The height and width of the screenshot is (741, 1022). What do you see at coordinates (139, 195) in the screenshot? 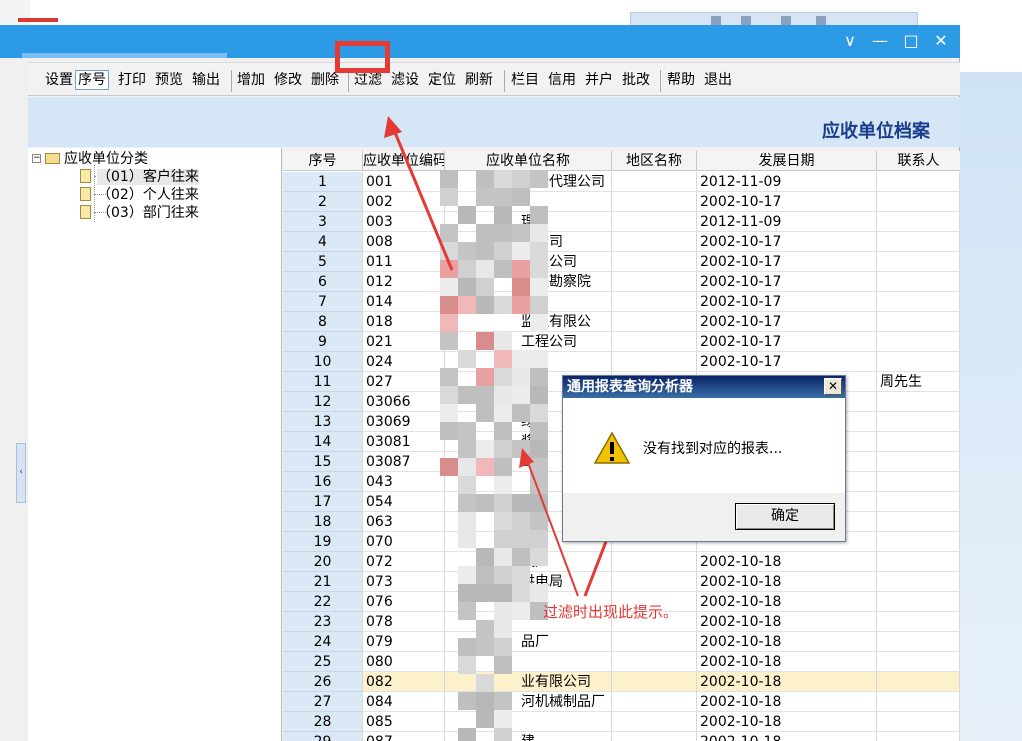
I see `tree-item-personal: （02）个人往来` at bounding box center [139, 195].